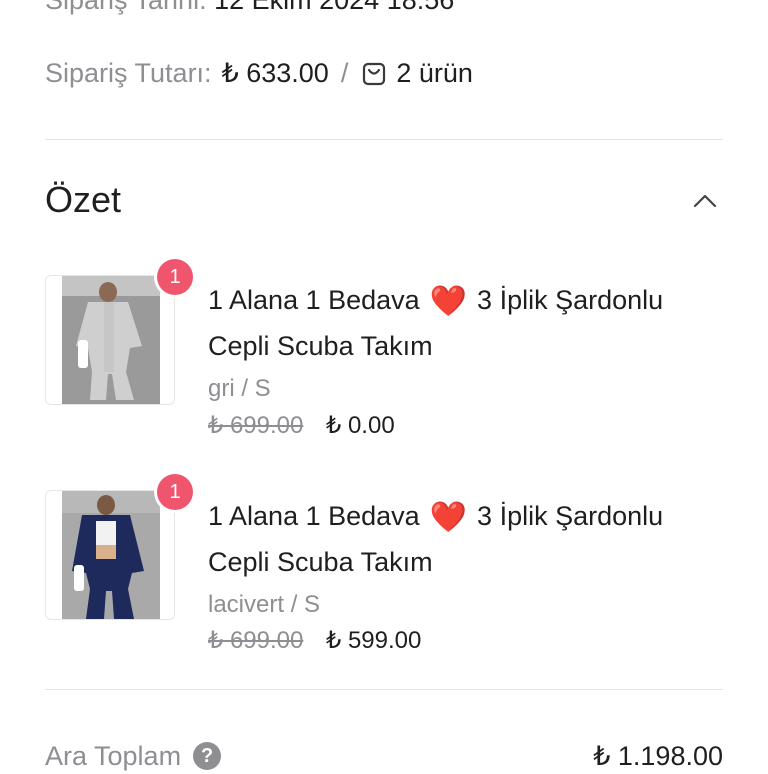  Describe the element at coordinates (434, 73) in the screenshot. I see `order-item-count: 2 ürün` at that location.